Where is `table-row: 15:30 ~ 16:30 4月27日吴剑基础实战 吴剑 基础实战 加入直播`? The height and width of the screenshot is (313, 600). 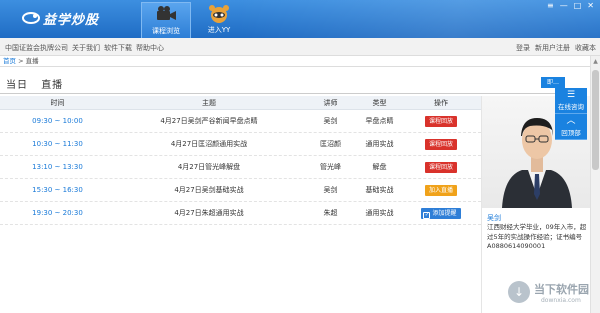 table-row: 15:30 ~ 16:30 4月27日吴剑基础实战 吴剑 基础实战 加入直播 is located at coordinates (240, 190).